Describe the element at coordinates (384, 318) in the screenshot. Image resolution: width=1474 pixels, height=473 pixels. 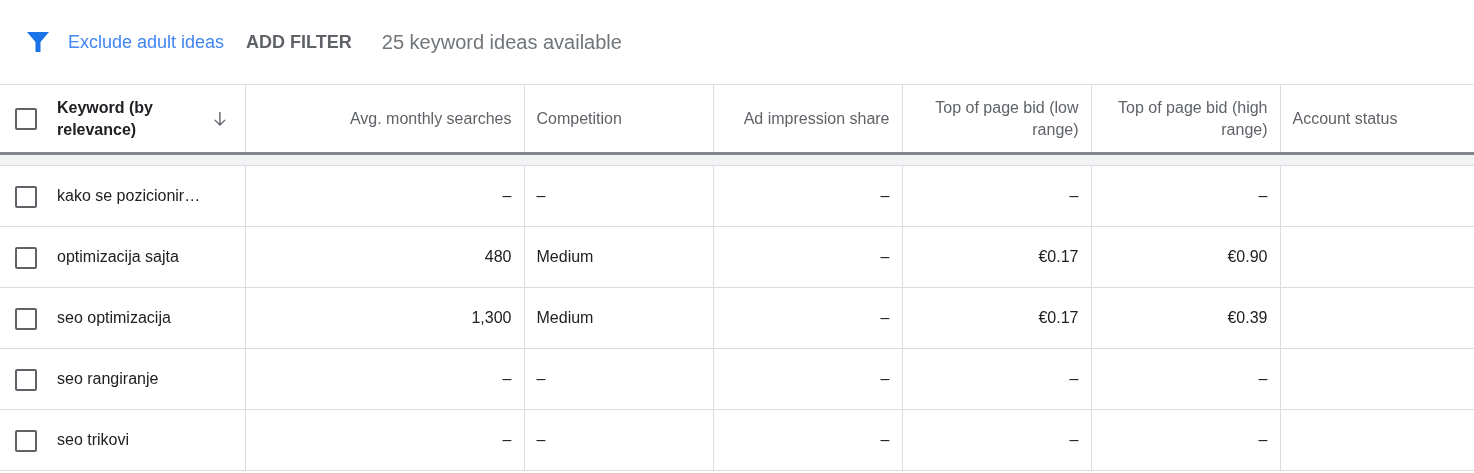
I see `table-cell: 1,300` at that location.